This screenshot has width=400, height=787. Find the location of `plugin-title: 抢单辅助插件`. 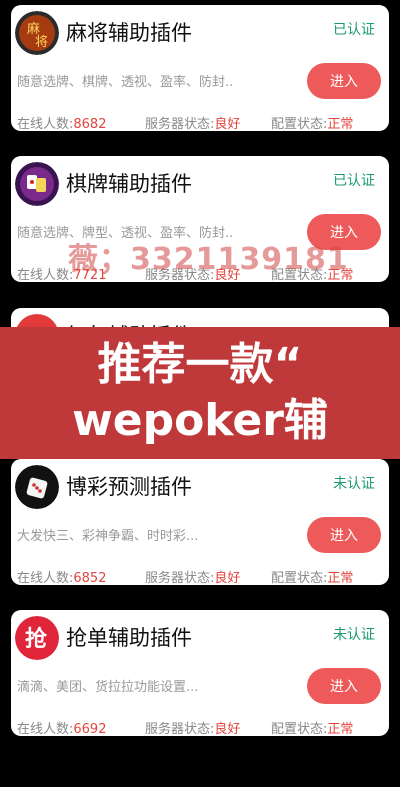

plugin-title: 抢单辅助插件 is located at coordinates (129, 638).